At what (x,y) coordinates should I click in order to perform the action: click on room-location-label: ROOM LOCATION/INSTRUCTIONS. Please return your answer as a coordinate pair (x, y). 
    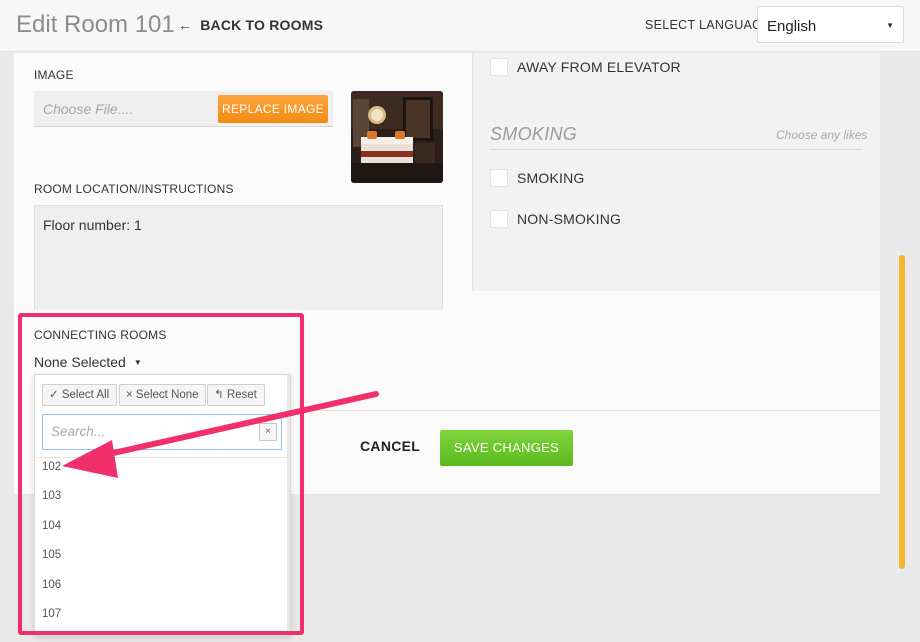
    Looking at the image, I should click on (134, 189).